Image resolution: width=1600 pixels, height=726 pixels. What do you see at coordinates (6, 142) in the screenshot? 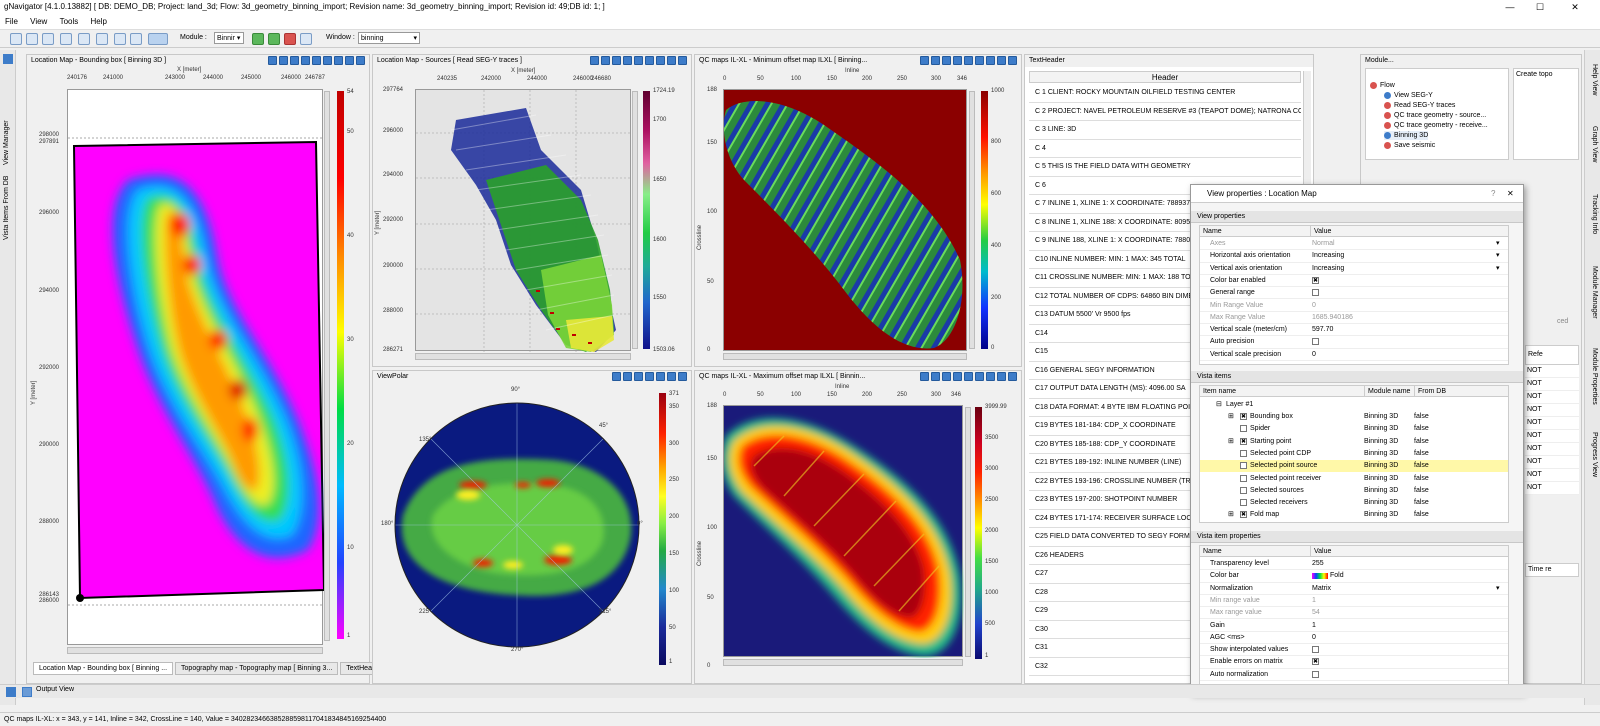
I see `view-manager-tab: View Manager` at bounding box center [6, 142].